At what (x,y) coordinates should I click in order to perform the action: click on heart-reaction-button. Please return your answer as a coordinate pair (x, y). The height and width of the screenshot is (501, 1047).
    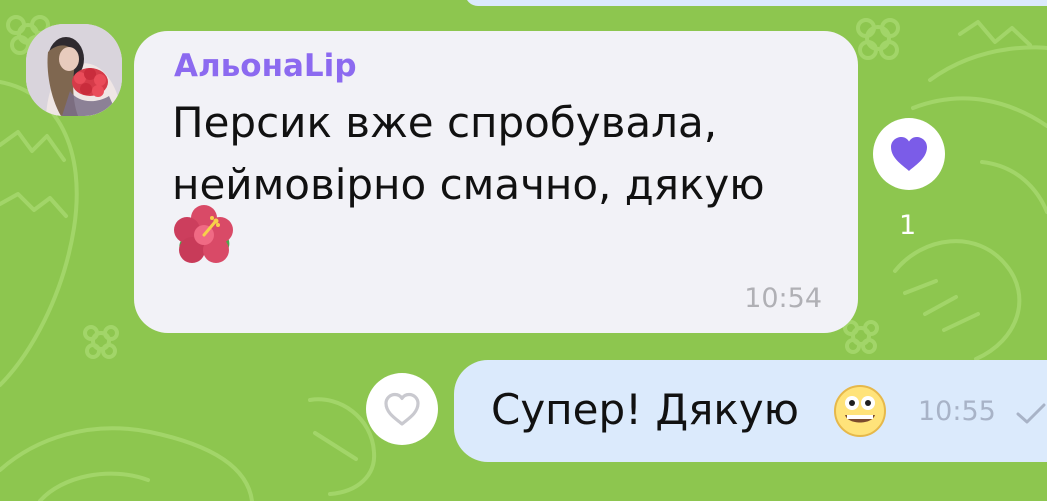
    Looking at the image, I should click on (909, 154).